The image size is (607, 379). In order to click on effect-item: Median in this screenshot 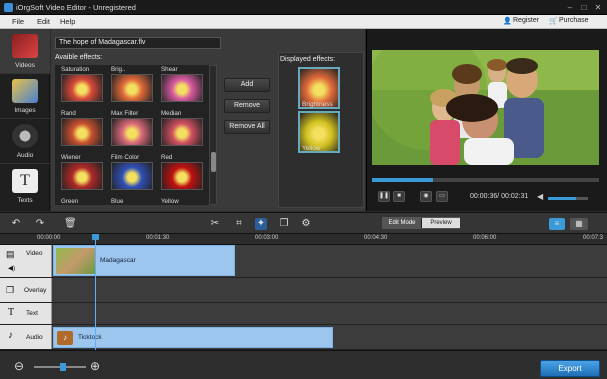, I will do `click(182, 128)`.